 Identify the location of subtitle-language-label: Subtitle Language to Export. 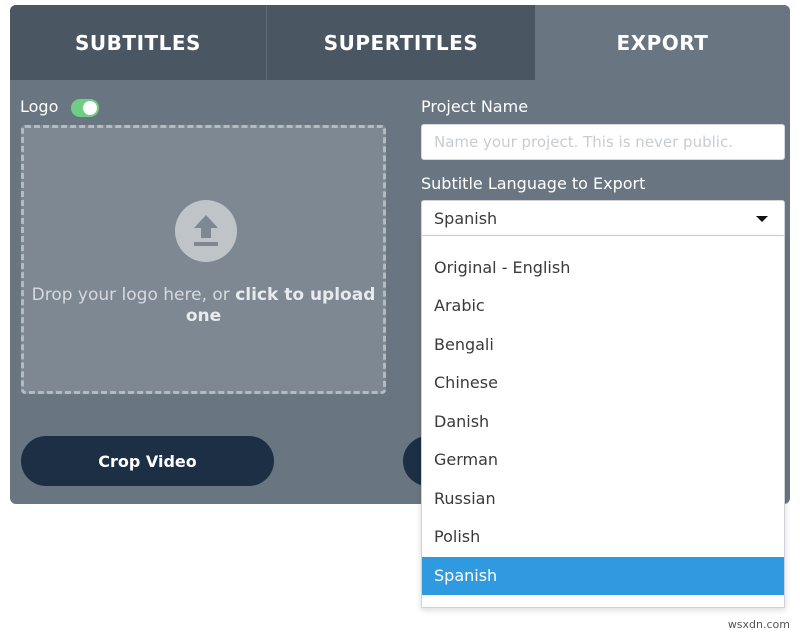
(533, 183).